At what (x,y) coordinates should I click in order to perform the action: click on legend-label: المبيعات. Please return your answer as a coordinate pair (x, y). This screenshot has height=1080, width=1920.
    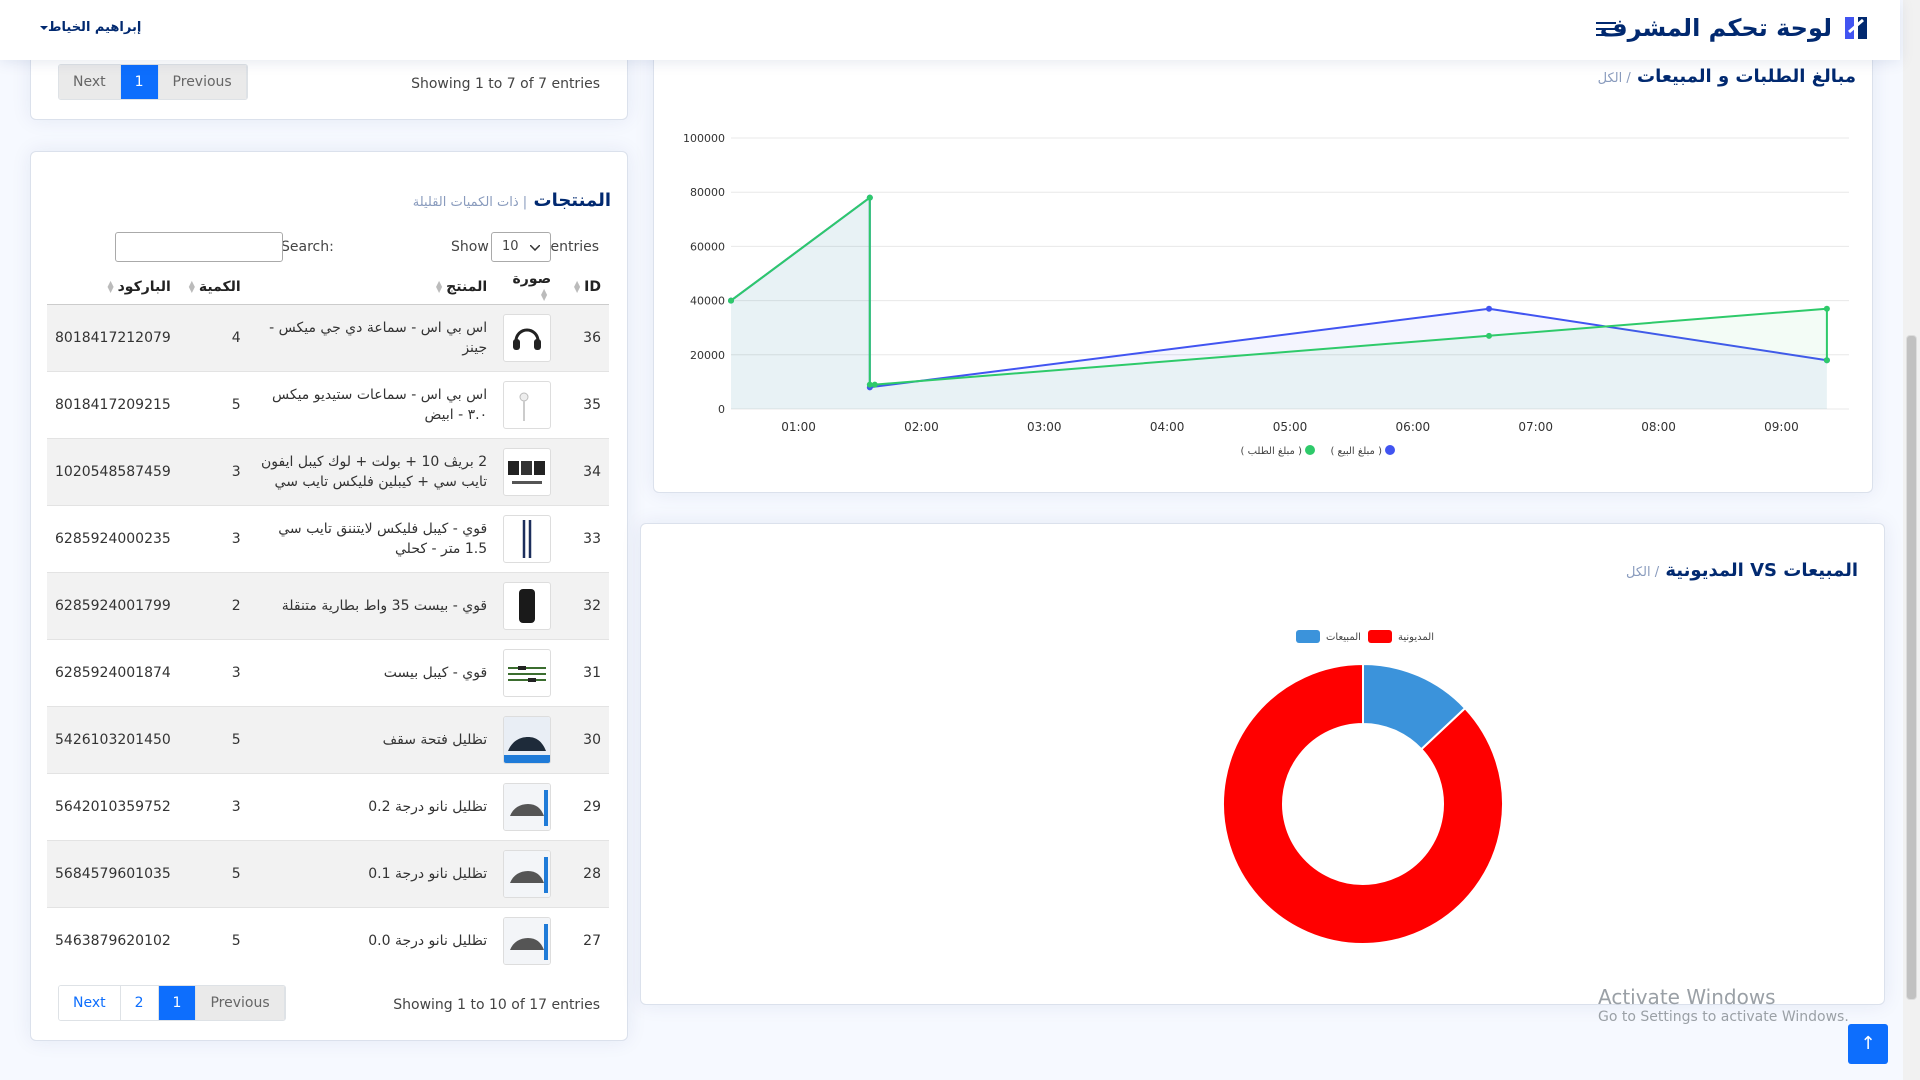
    Looking at the image, I should click on (1343, 637).